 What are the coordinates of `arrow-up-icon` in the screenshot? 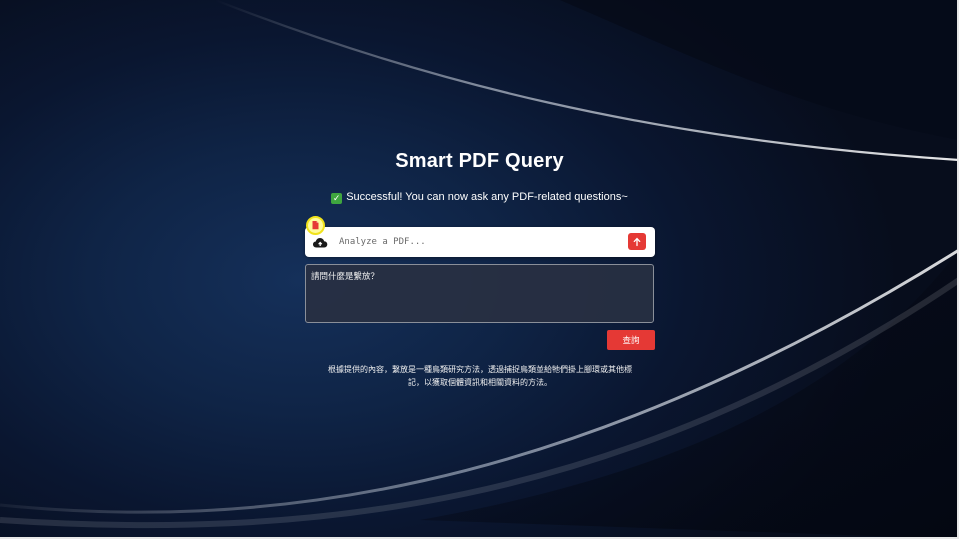 It's located at (637, 241).